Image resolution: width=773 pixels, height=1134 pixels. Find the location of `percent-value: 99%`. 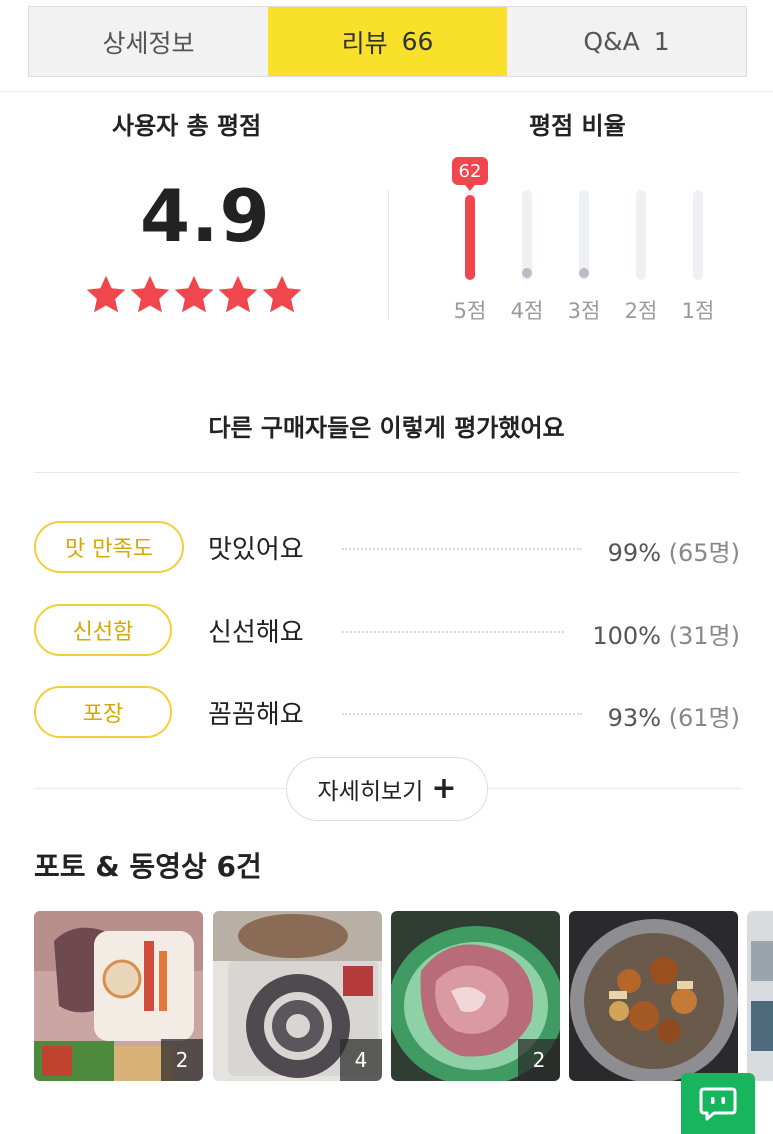

percent-value: 99% is located at coordinates (634, 553).